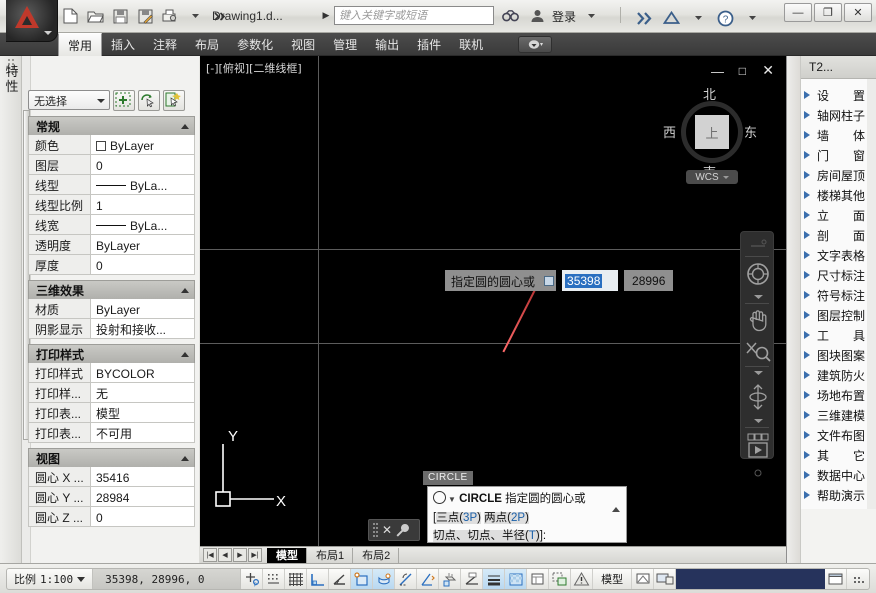 The image size is (876, 593). I want to click on zoom-magnifier-icon, so click(758, 351).